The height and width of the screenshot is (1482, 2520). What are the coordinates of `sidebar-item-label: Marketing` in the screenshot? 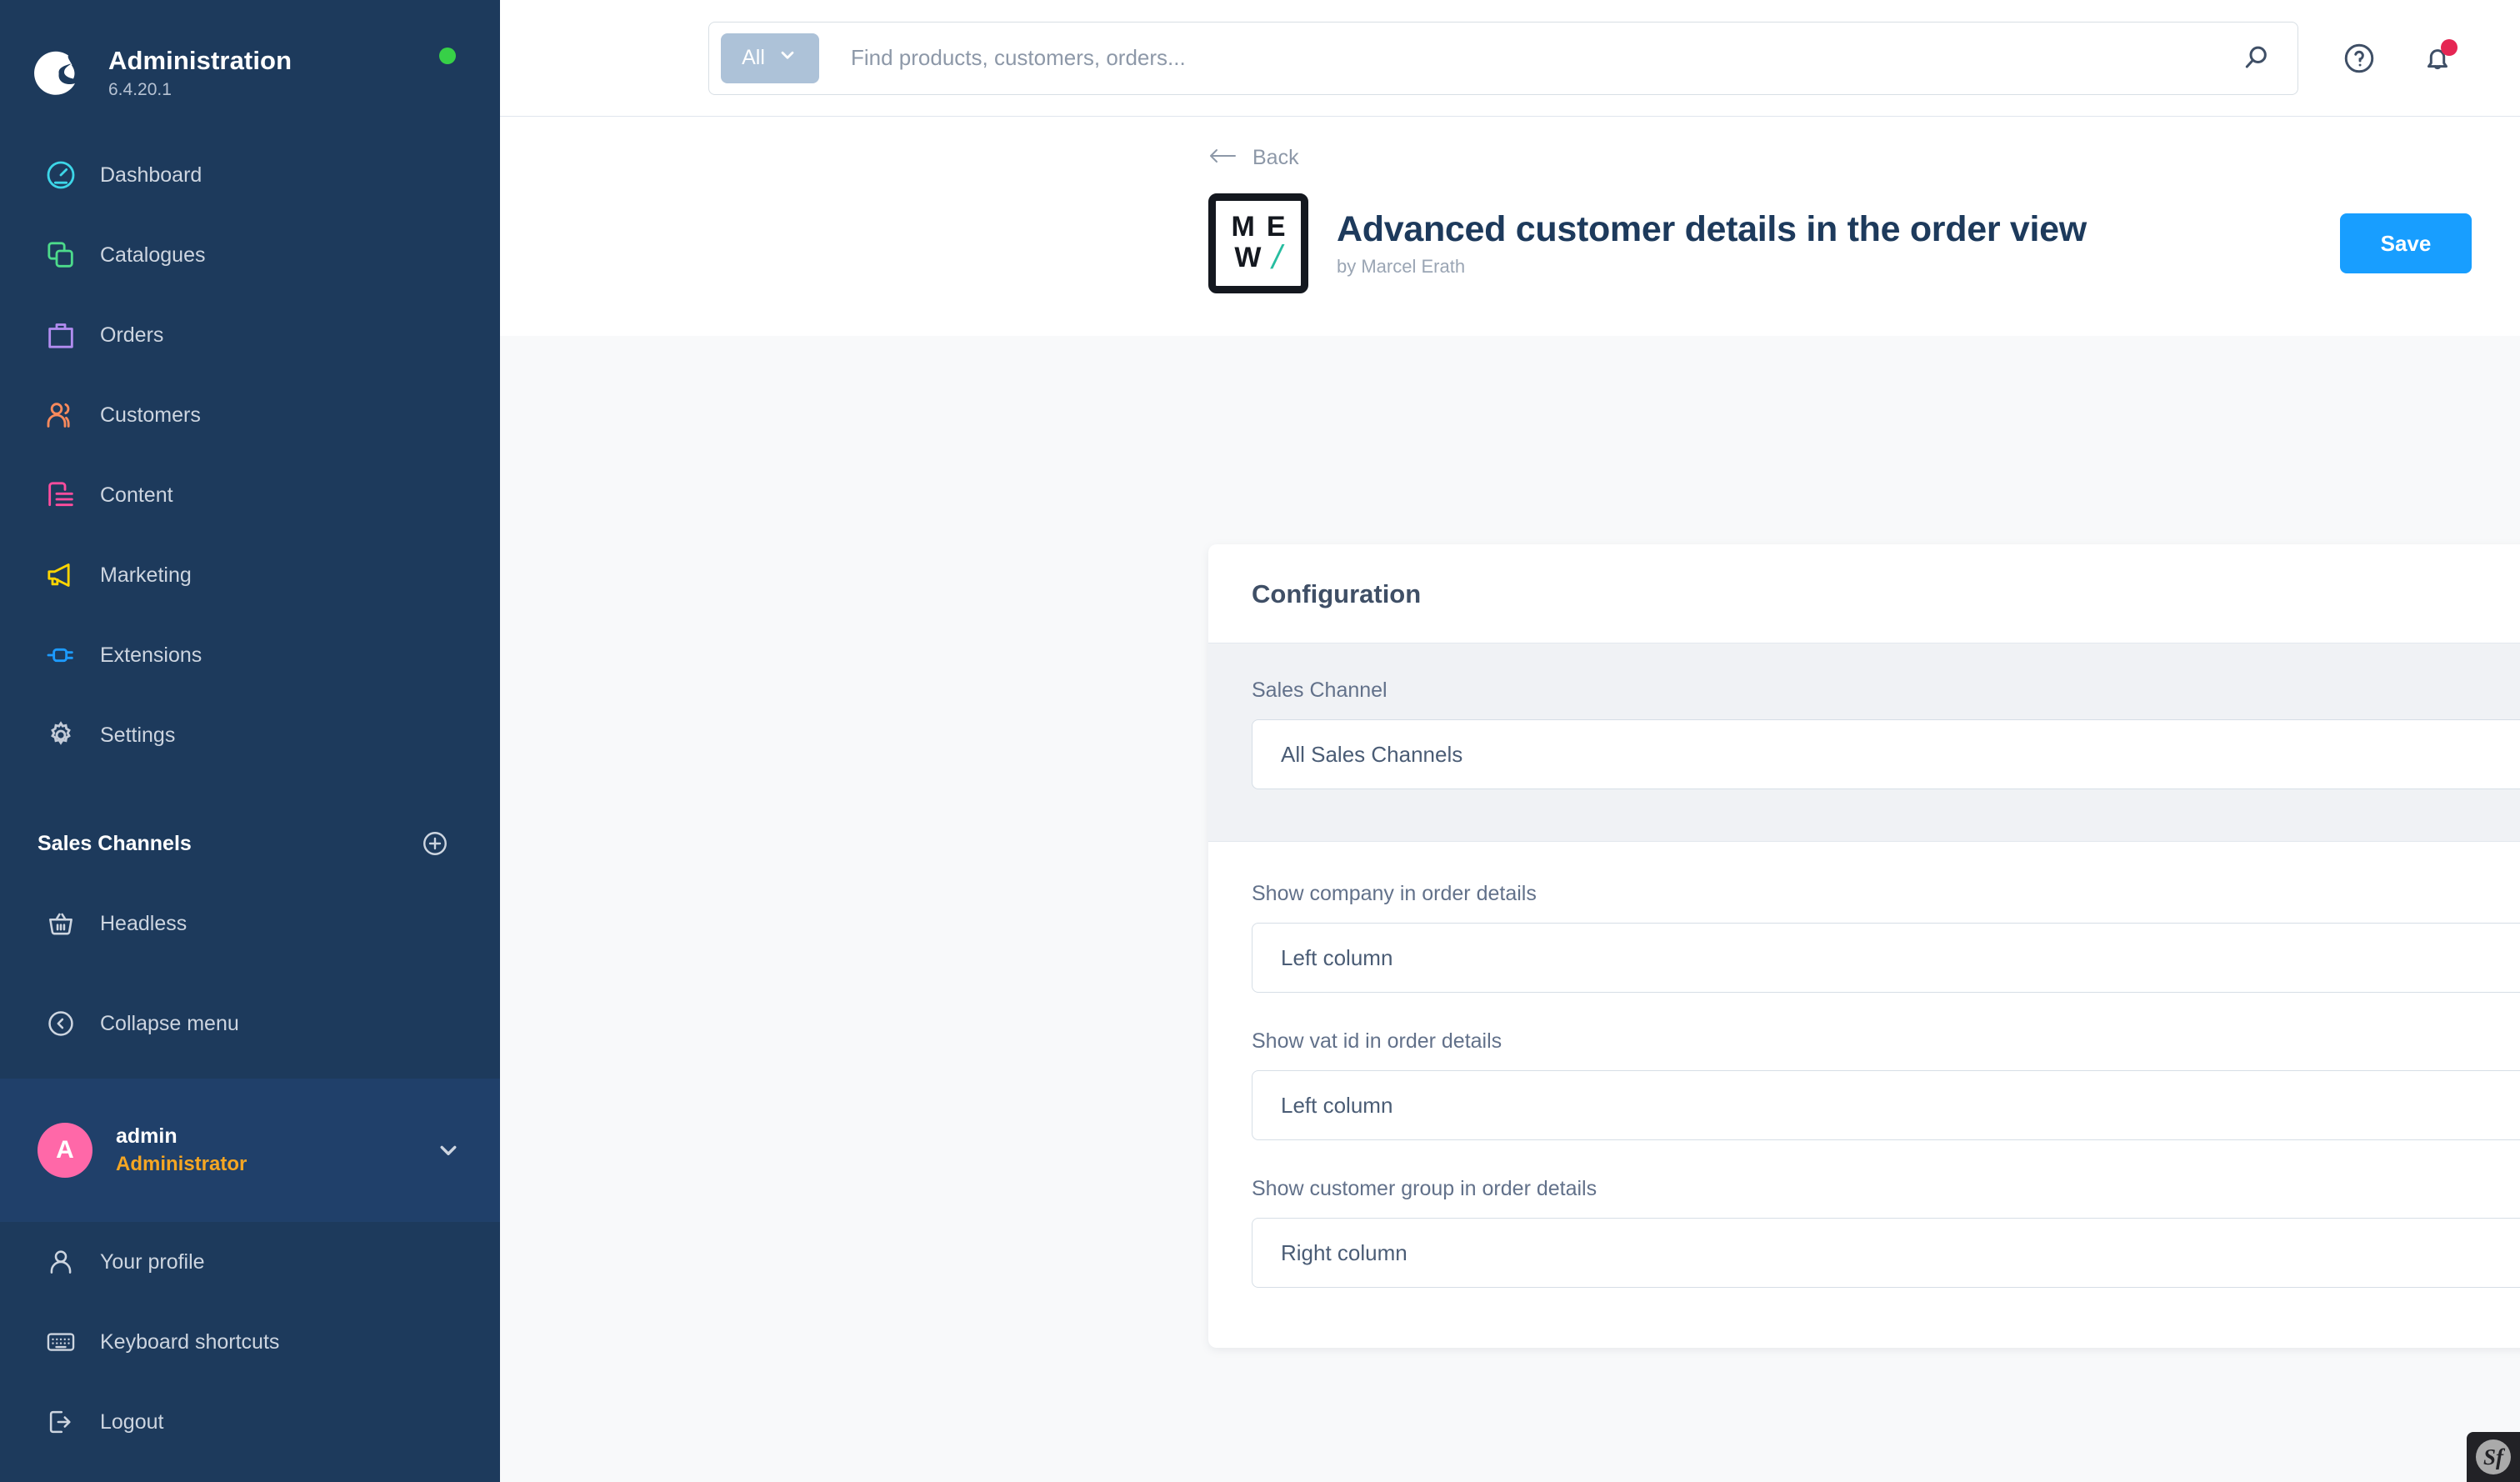 It's located at (146, 575).